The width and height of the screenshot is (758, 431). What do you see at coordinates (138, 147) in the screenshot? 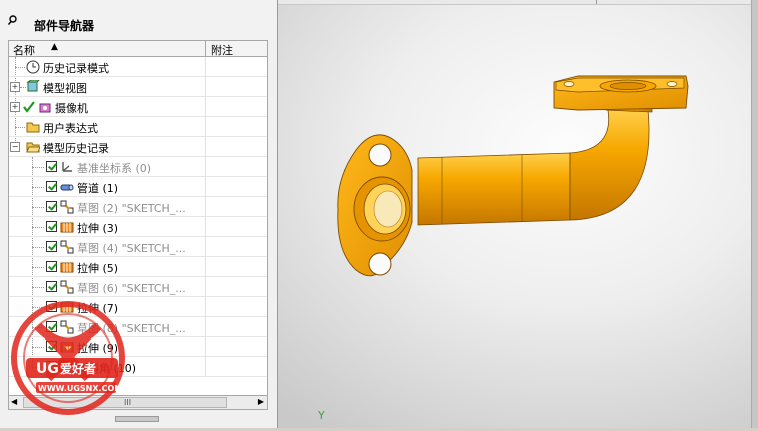
I see `tree-node-model-history: − 模型历史记录` at bounding box center [138, 147].